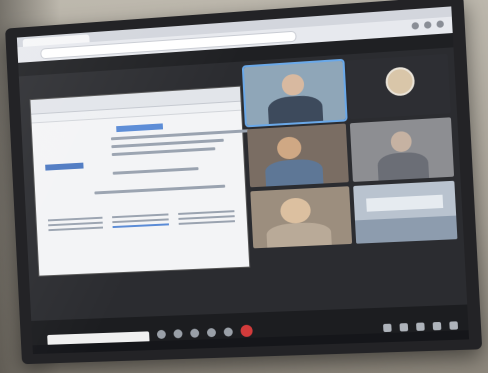 The height and width of the screenshot is (373, 488). What do you see at coordinates (195, 333) in the screenshot?
I see `share-screen-icon` at bounding box center [195, 333].